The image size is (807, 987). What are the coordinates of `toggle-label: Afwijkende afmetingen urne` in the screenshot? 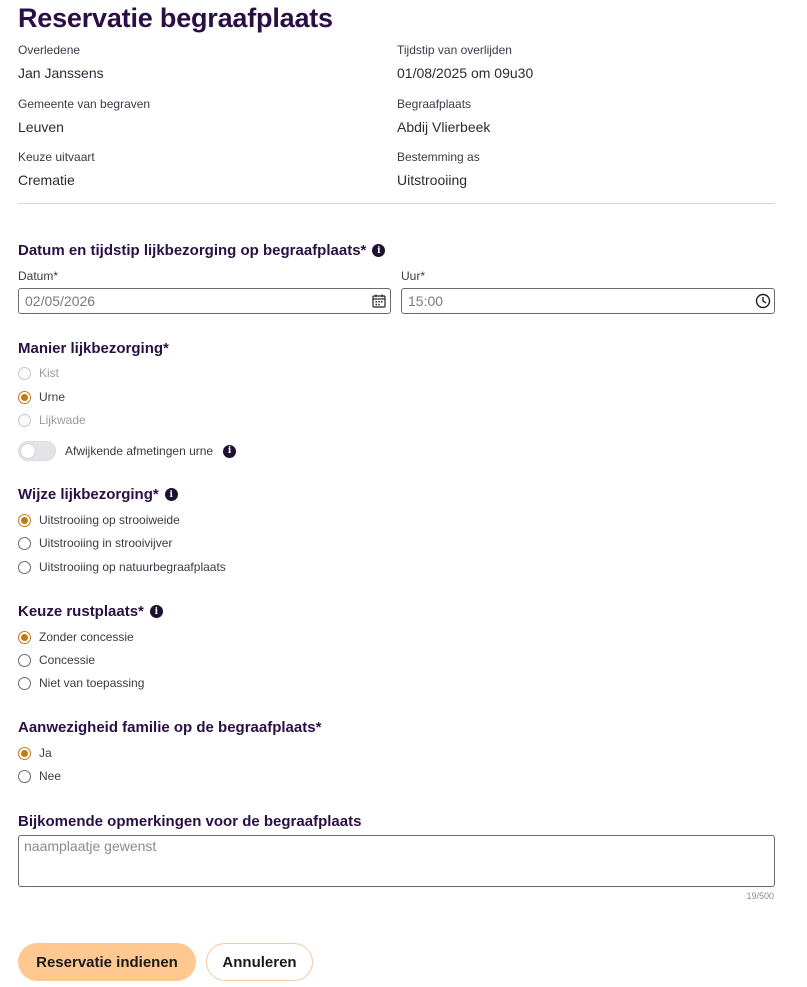 It's located at (139, 451).